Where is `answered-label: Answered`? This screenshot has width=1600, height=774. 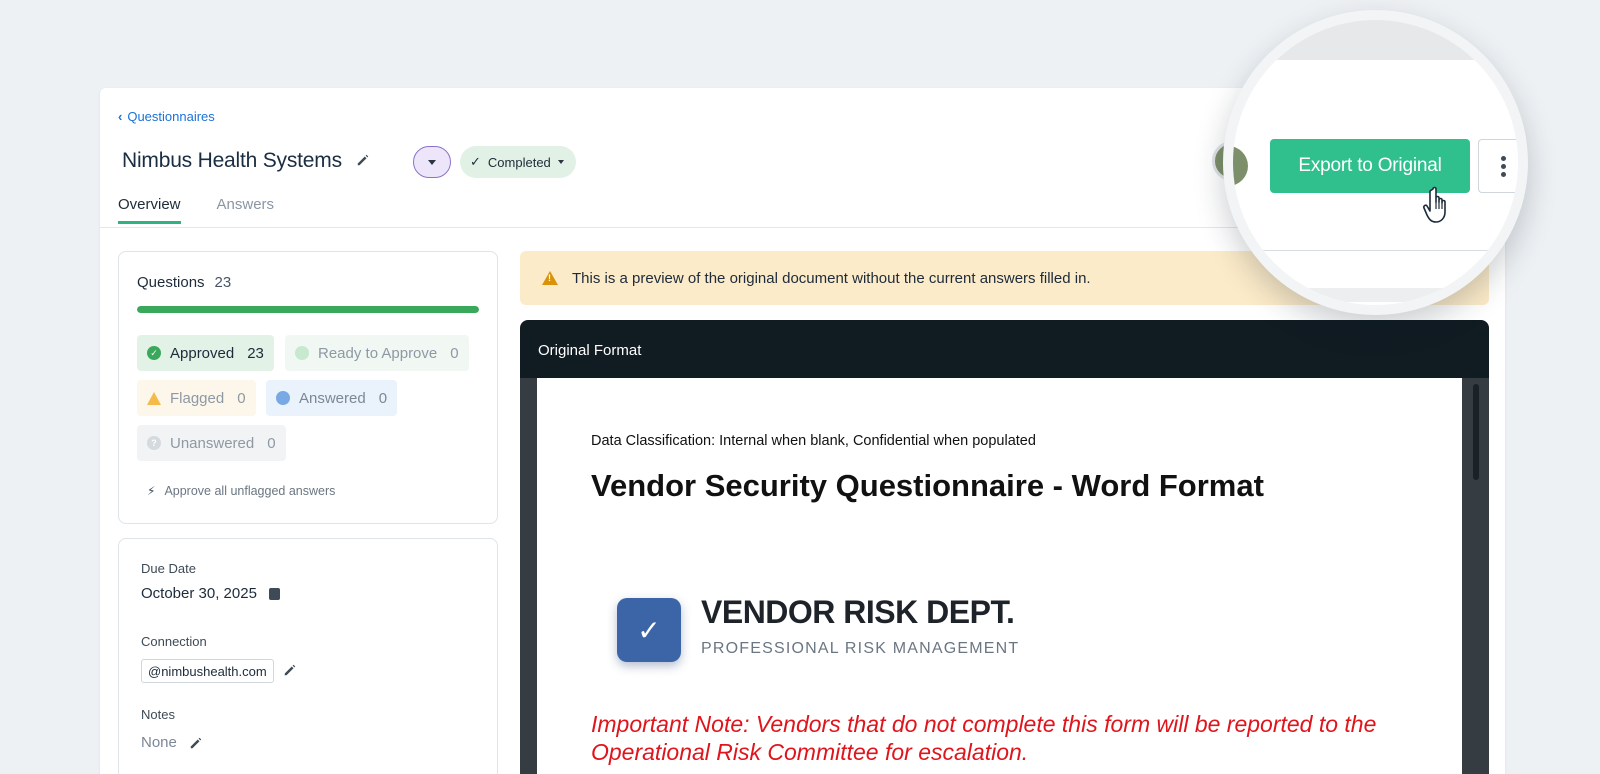
answered-label: Answered is located at coordinates (332, 398).